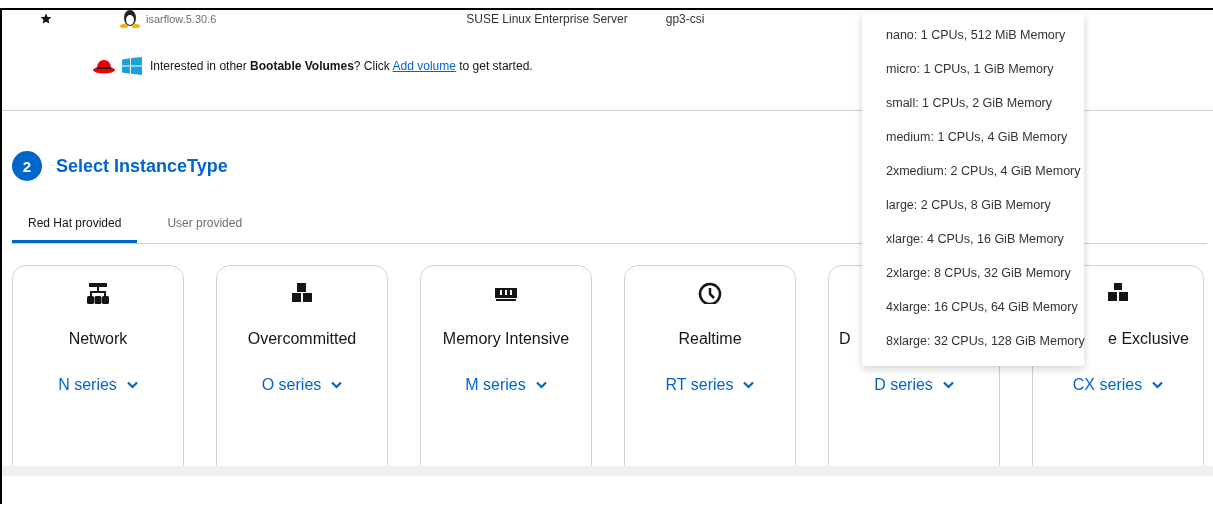 This screenshot has height=506, width=1213. Describe the element at coordinates (845, 339) in the screenshot. I see `card-title: D` at that location.